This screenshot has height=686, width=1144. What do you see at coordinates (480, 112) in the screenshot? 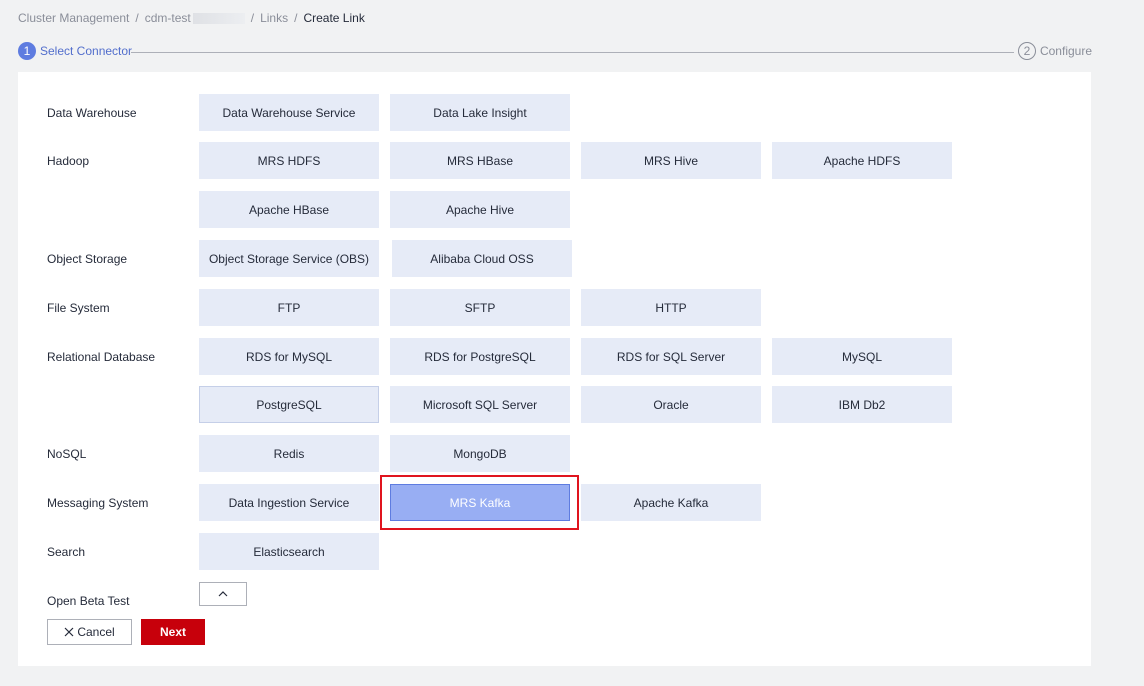
I see `connector-data-lake-insight: Data Lake Insight` at bounding box center [480, 112].